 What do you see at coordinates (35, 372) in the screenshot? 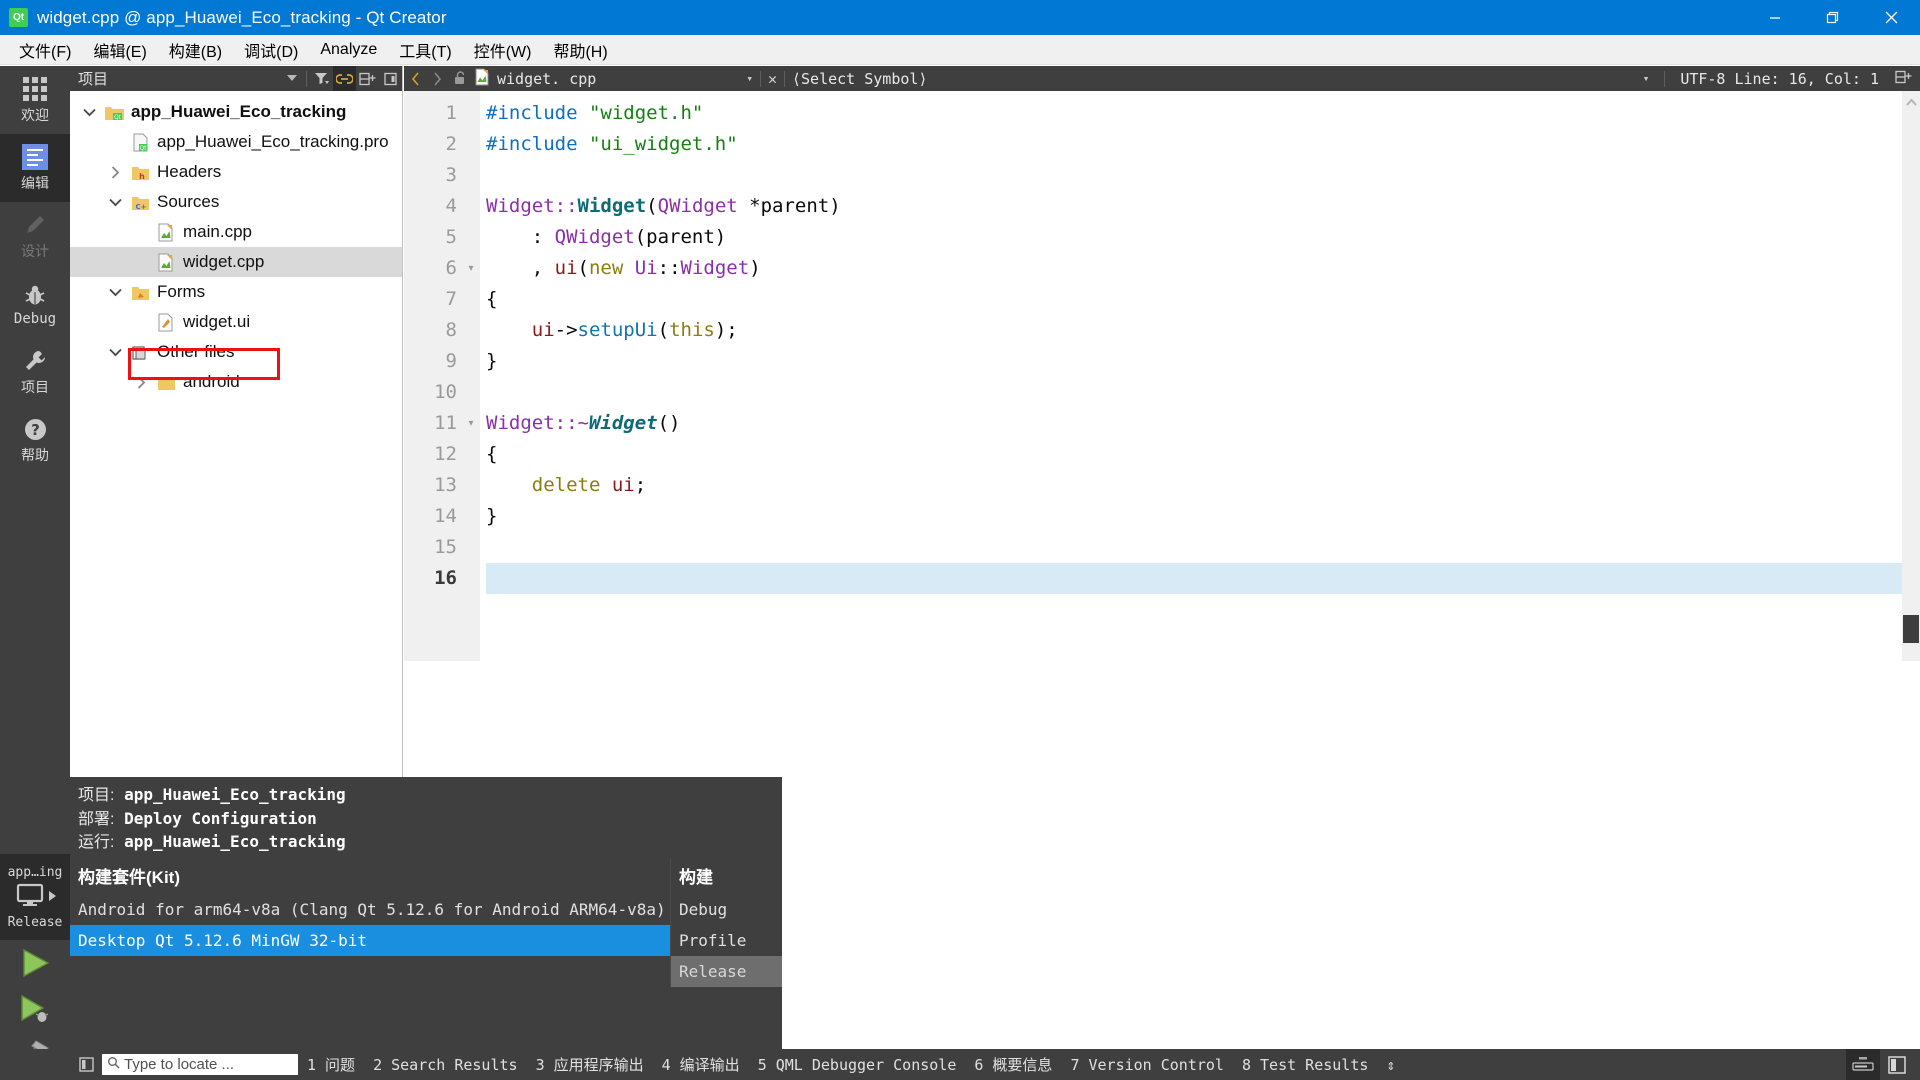
I see `sidebar-item-projects: 项目` at bounding box center [35, 372].